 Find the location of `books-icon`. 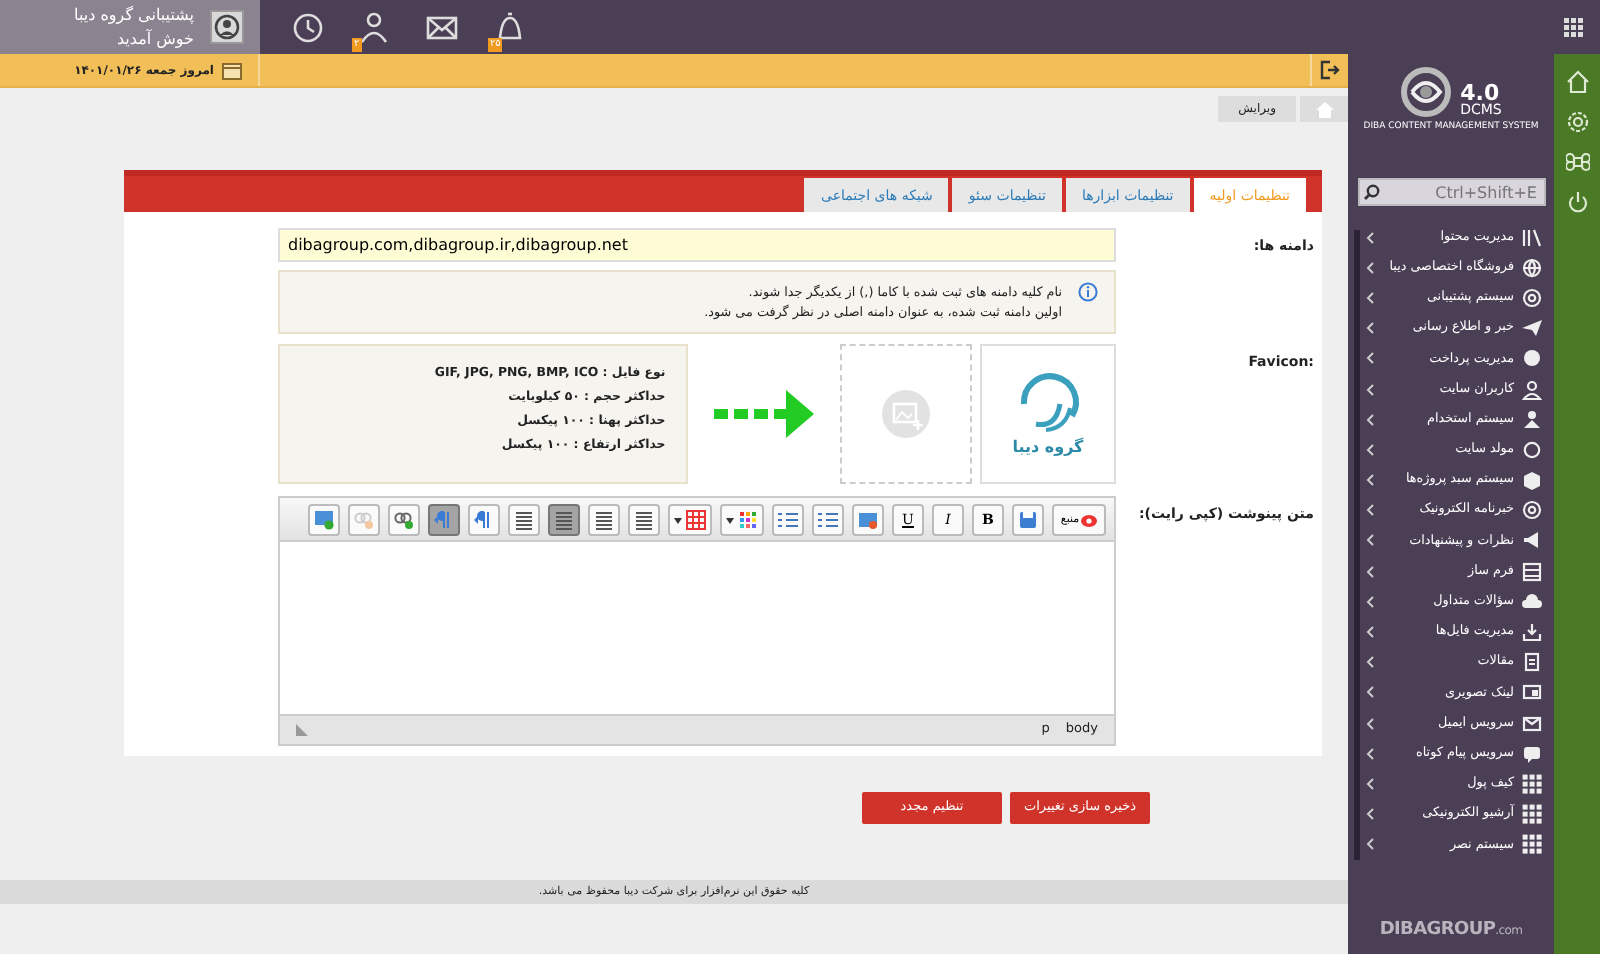

books-icon is located at coordinates (1532, 237).